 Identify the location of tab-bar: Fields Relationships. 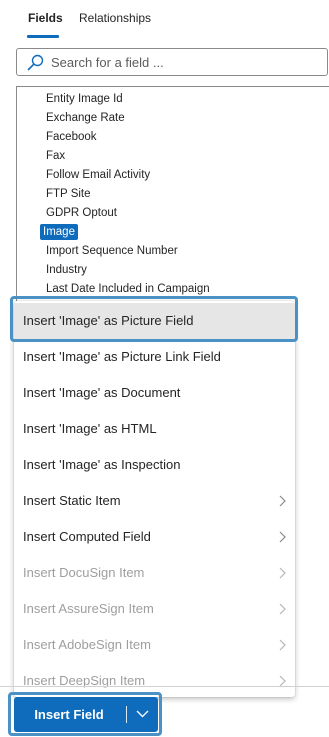
(164, 20).